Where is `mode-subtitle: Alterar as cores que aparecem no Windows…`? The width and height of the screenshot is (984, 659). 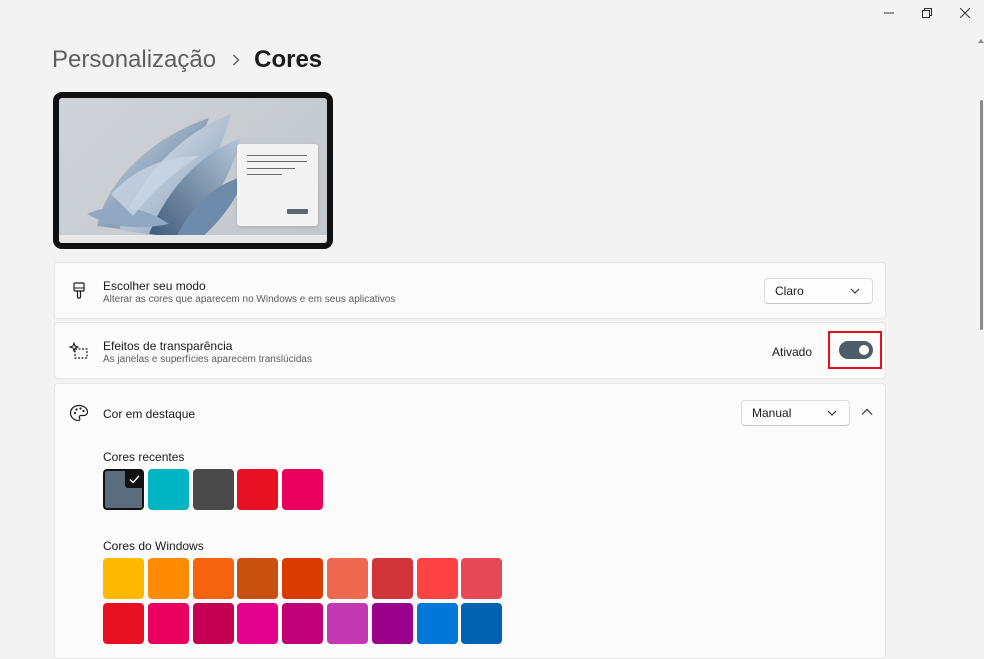 mode-subtitle: Alterar as cores que aparecem no Windows… is located at coordinates (249, 299).